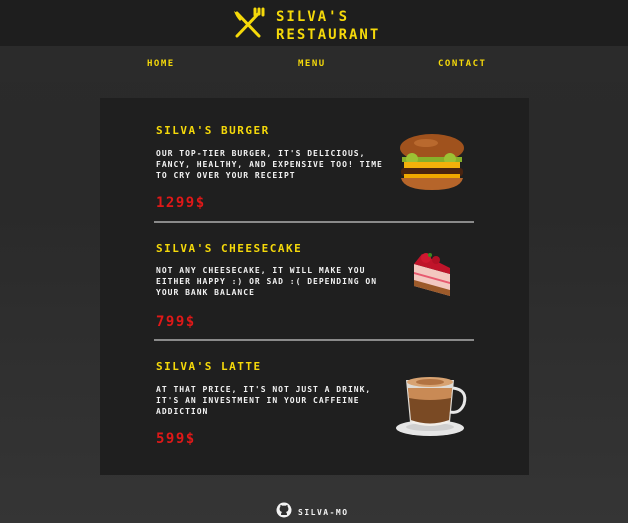 This screenshot has height=523, width=628. I want to click on brand-name: Silva's Restaurant, so click(328, 26).